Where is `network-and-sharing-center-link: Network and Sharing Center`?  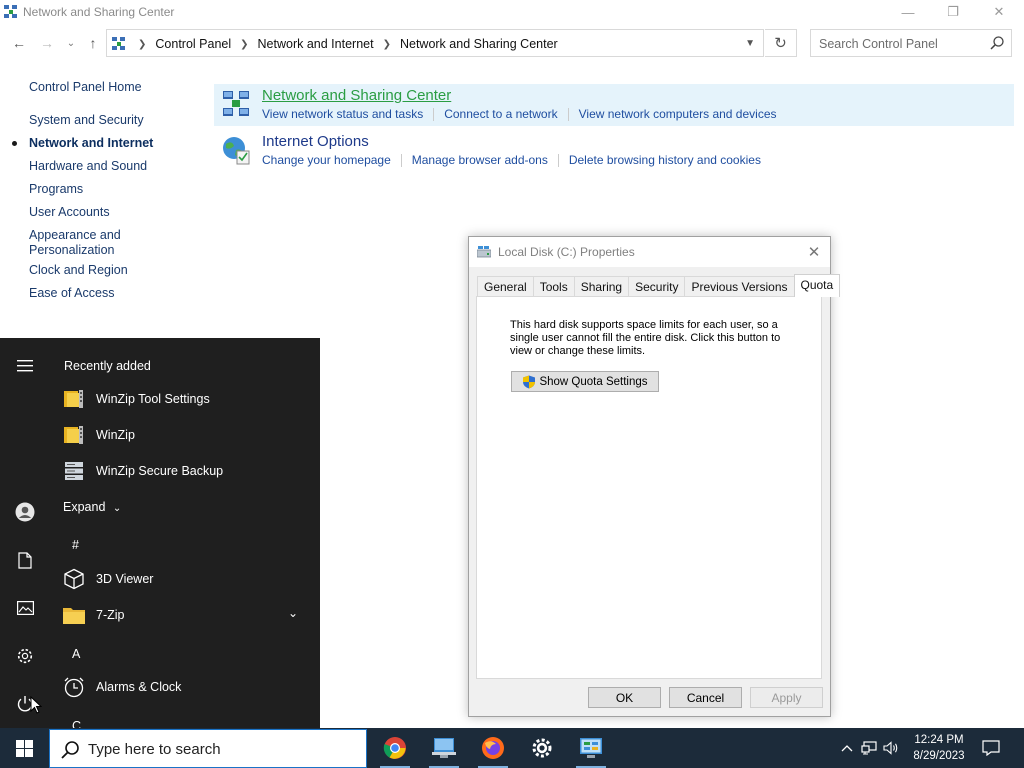 network-and-sharing-center-link: Network and Sharing Center is located at coordinates (356, 95).